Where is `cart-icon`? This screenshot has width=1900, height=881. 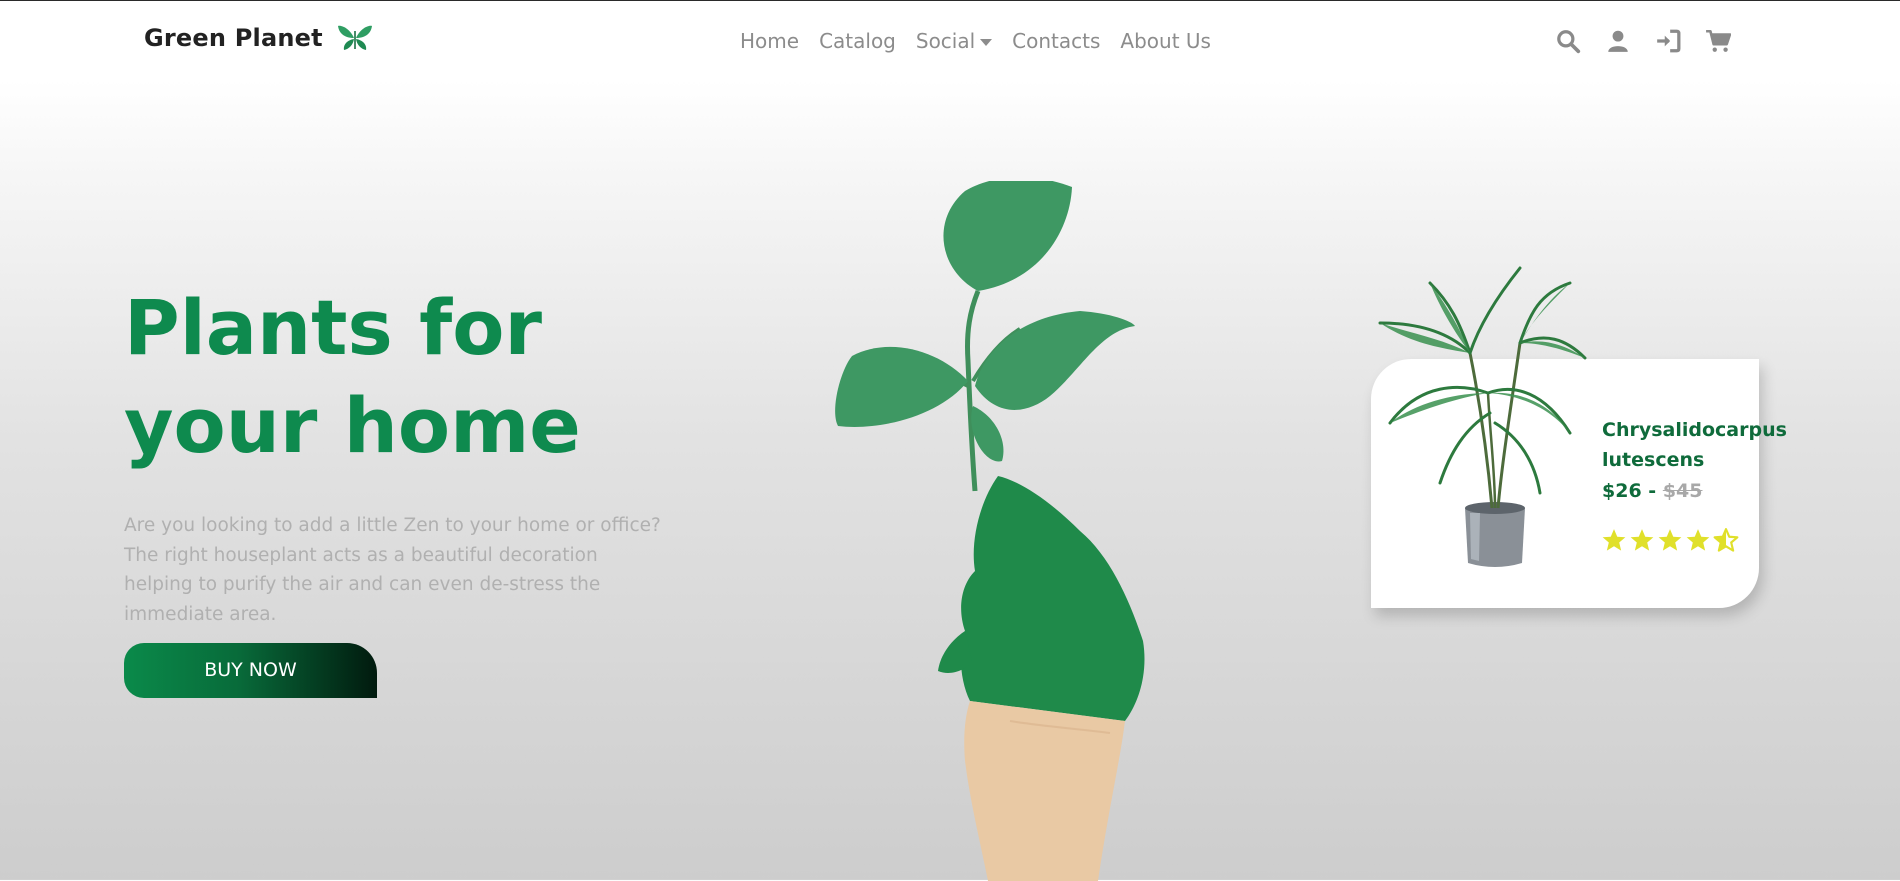
cart-icon is located at coordinates (1718, 41).